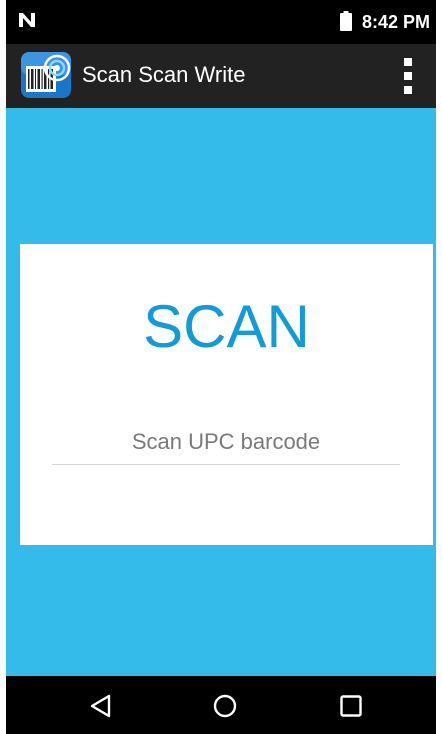  I want to click on app-title: Scan Scan Write, so click(164, 74).